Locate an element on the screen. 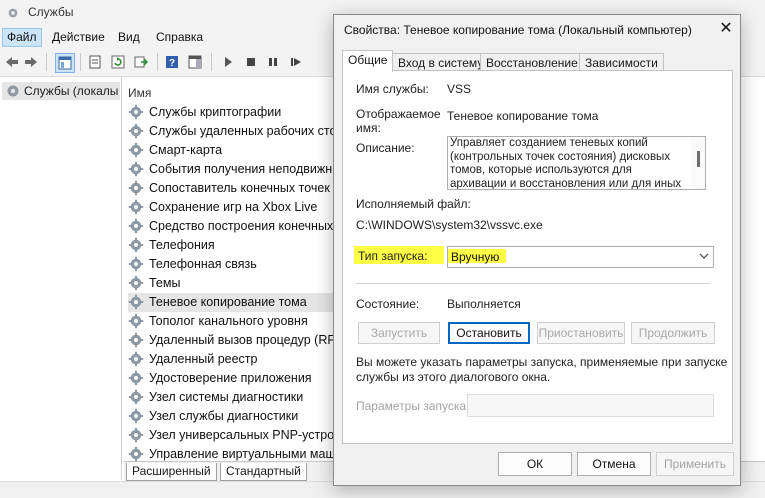 This screenshot has height=498, width=765. exe-path-label: Исполняемый файл: is located at coordinates (413, 204).